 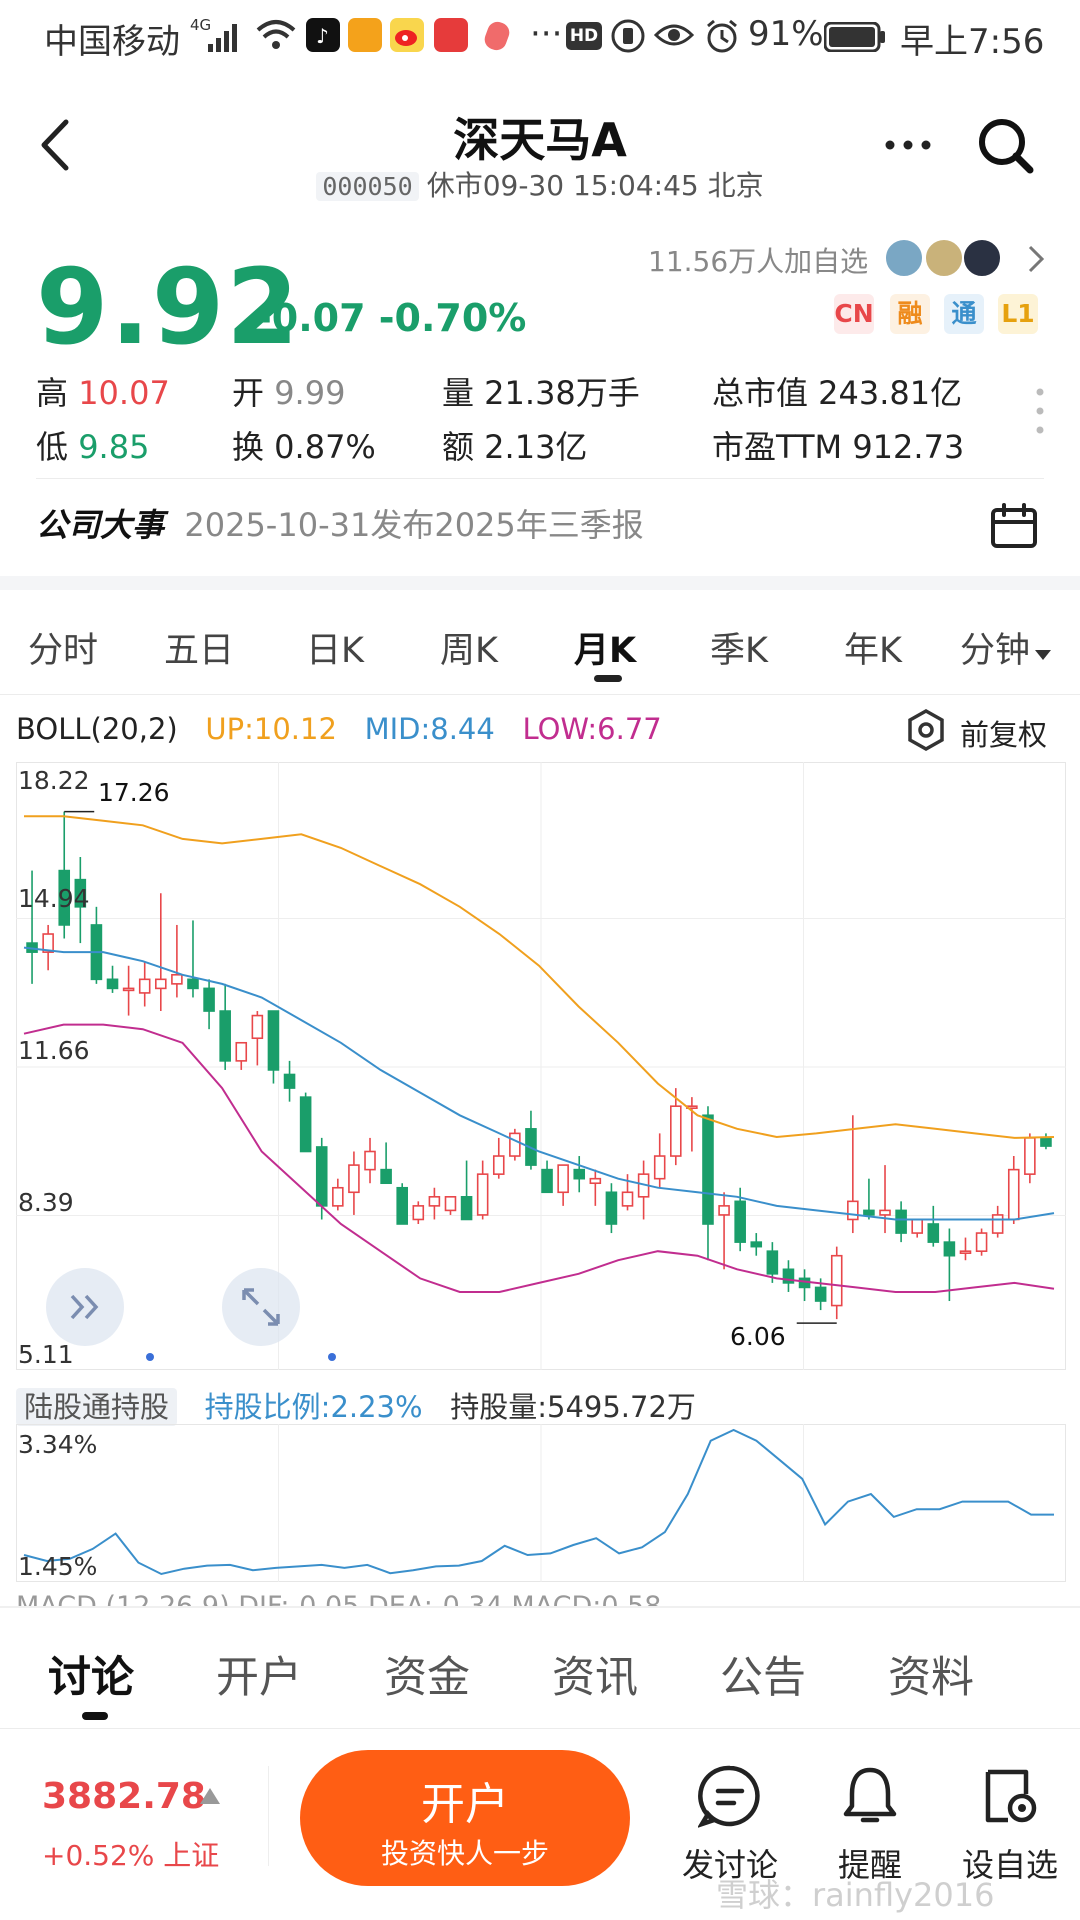 What do you see at coordinates (465, 1818) in the screenshot?
I see `open-account-button: 开户 投资快人一步` at bounding box center [465, 1818].